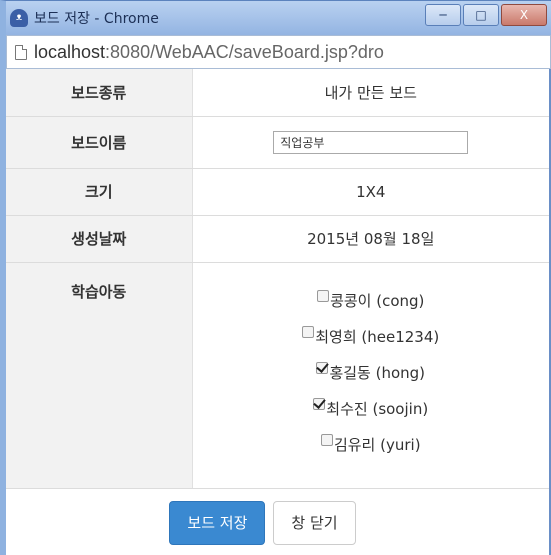 Image resolution: width=551 pixels, height=555 pixels. I want to click on size-row: 크기 1X4, so click(277, 192).